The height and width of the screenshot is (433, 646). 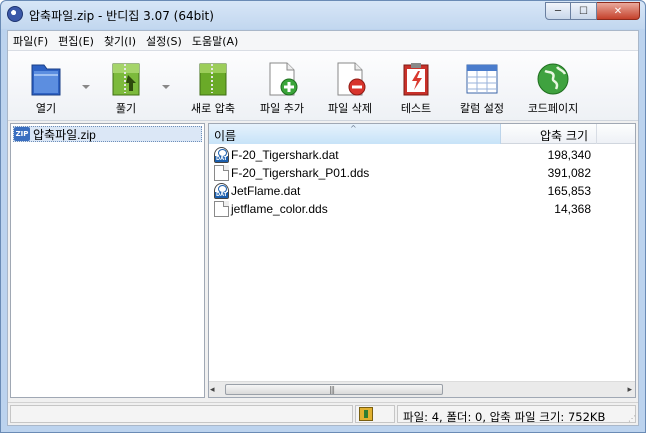 What do you see at coordinates (569, 155) in the screenshot?
I see `file-size: 198,340` at bounding box center [569, 155].